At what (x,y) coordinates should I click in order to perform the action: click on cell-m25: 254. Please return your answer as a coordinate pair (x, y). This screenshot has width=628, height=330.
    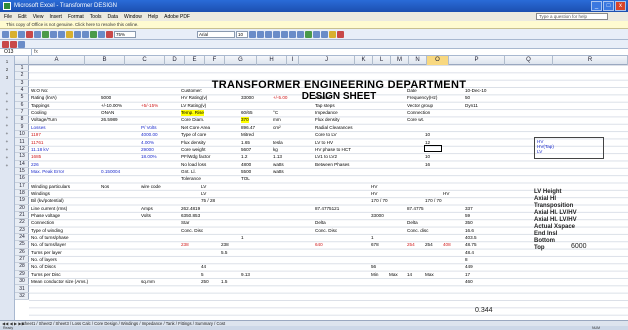
    Looking at the image, I should click on (411, 245).